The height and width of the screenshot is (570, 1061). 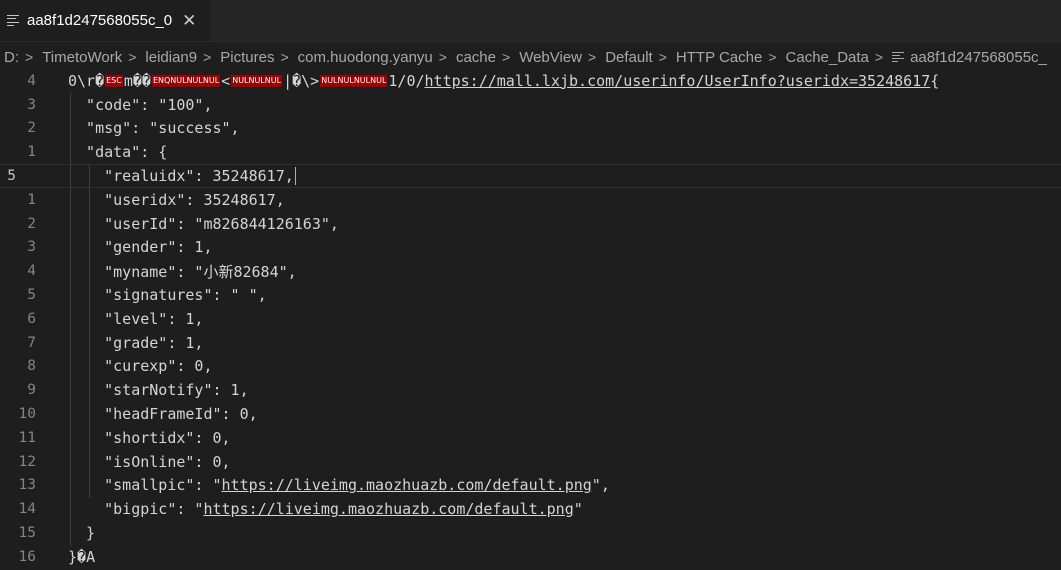 I want to click on code-line: 3 "gender": 1,, so click(x=530, y=248).